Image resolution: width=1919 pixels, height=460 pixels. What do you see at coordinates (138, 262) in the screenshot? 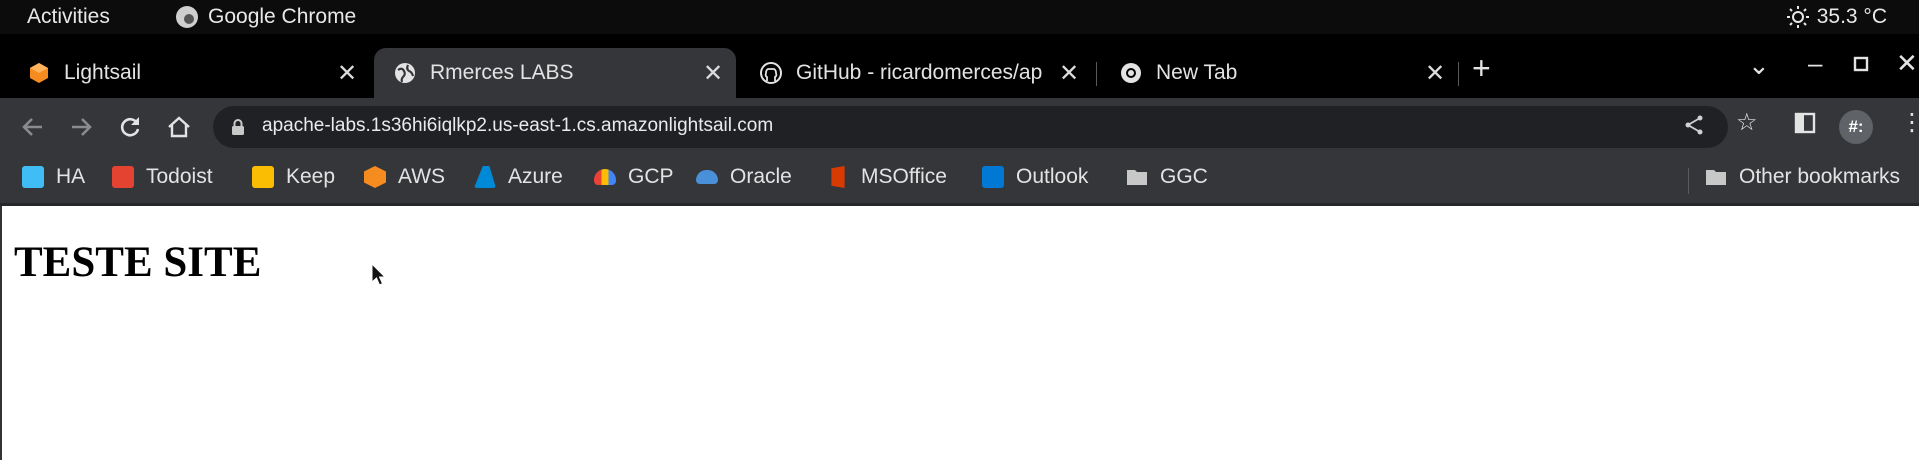
I see `page-heading: TESTE SITE` at bounding box center [138, 262].